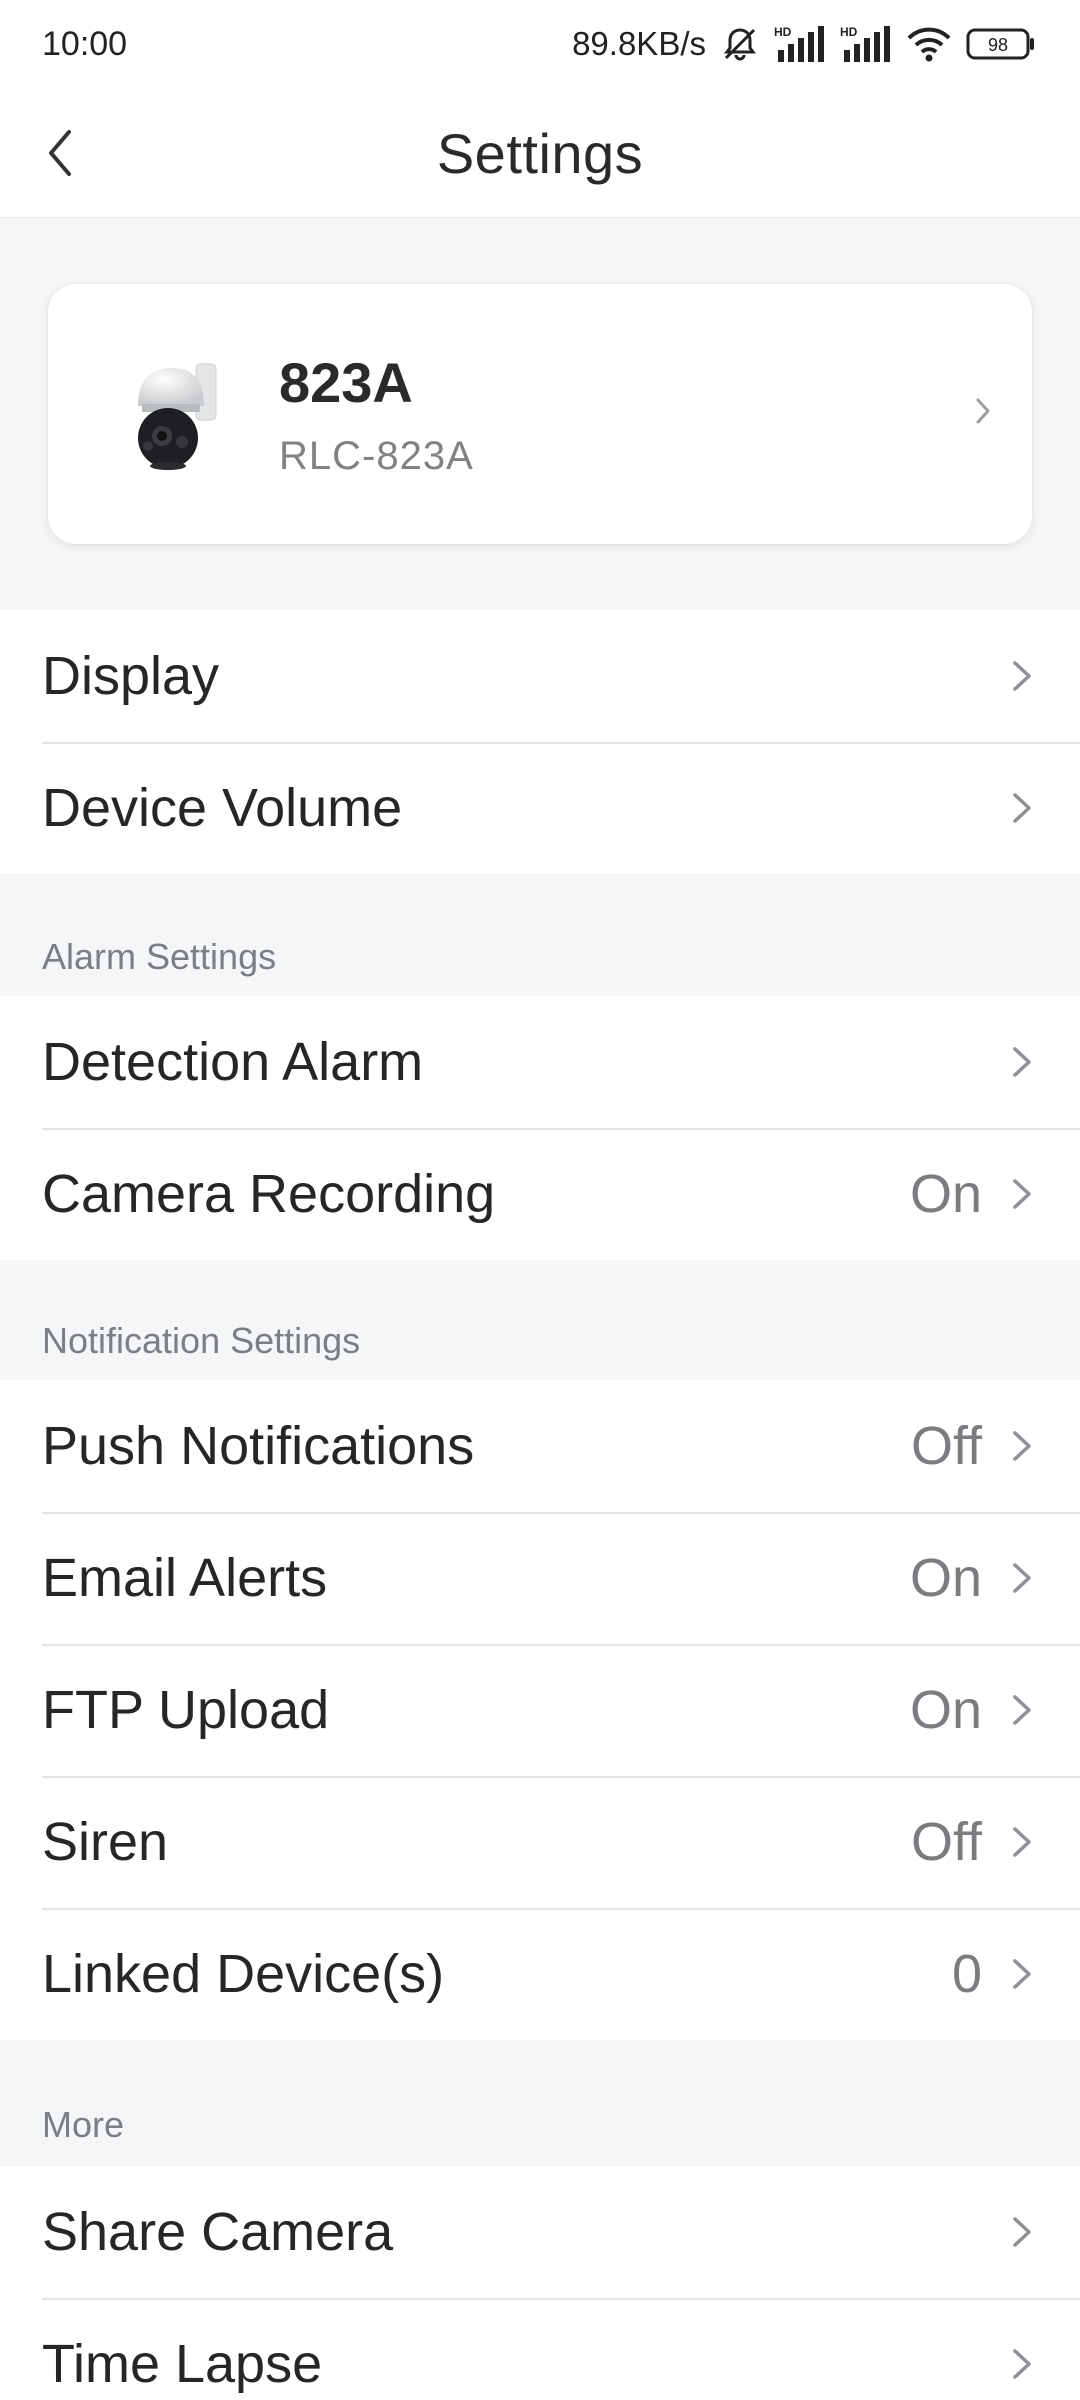  What do you see at coordinates (740, 44) in the screenshot?
I see `mute-bell-icon` at bounding box center [740, 44].